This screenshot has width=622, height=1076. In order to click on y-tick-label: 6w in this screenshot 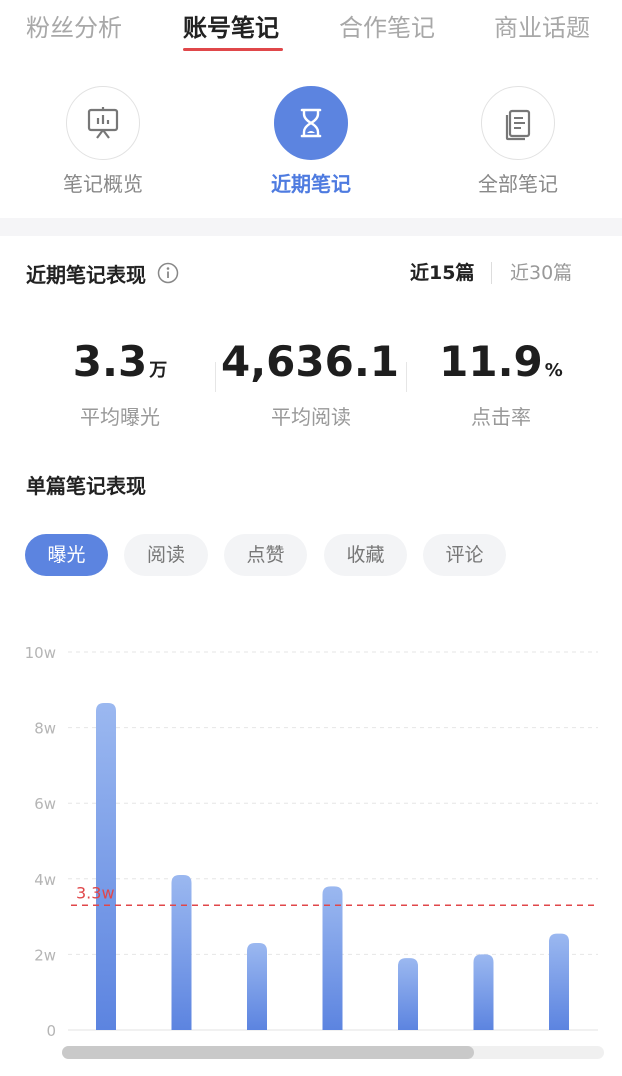, I will do `click(45, 804)`.